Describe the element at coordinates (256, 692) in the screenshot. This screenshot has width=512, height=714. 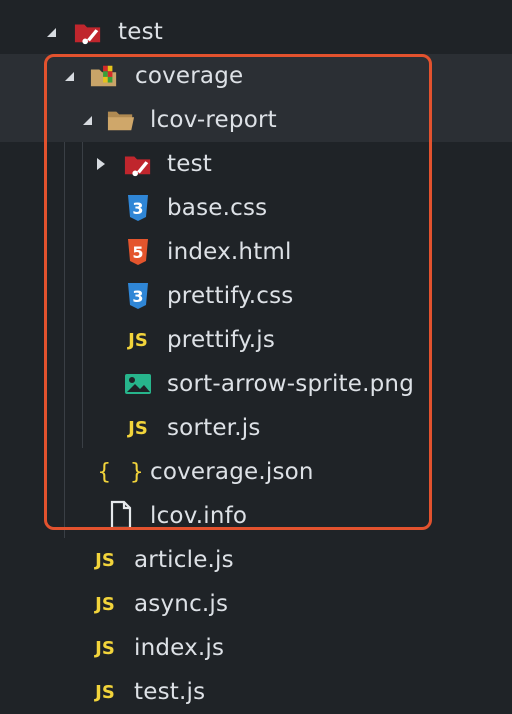
I see `tree-file-test-js: JS test.js` at that location.